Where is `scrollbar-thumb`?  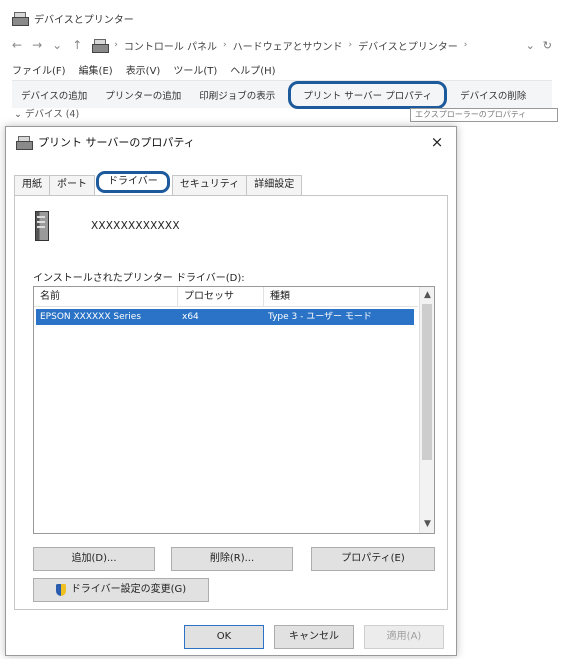
scrollbar-thumb is located at coordinates (427, 382).